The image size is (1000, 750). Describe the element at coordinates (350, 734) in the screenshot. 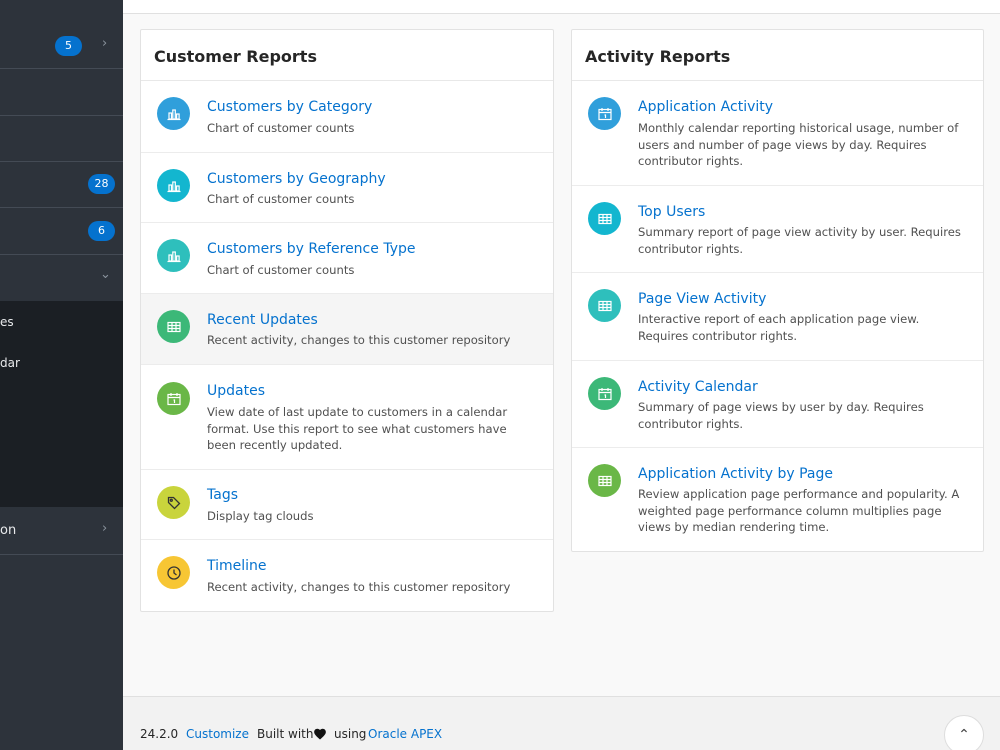

I see `using-text: using` at that location.